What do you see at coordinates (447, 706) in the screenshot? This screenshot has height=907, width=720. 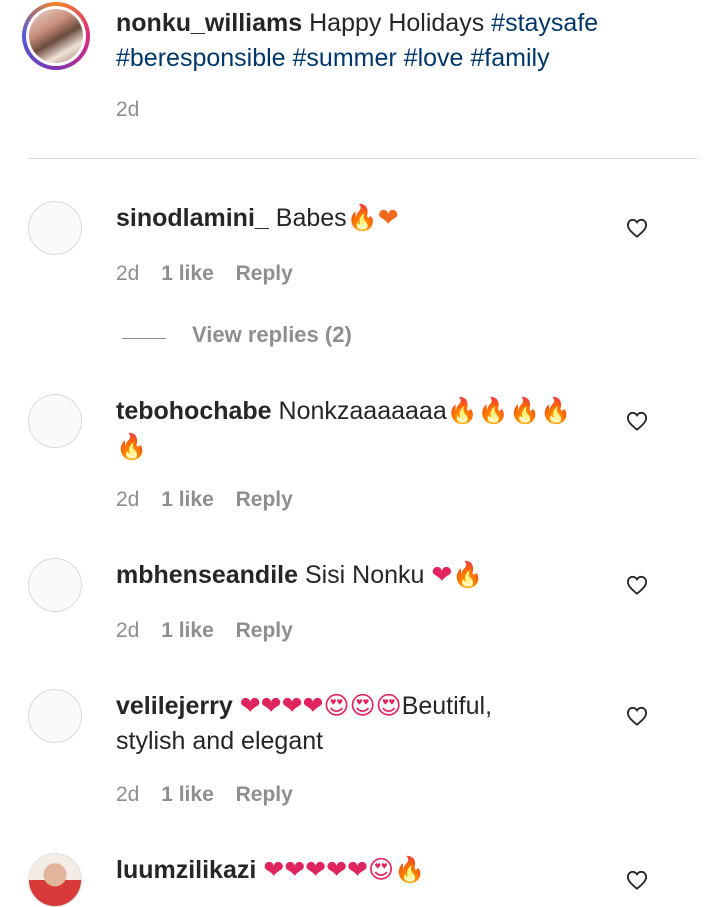 I see `comment-body: Beutiful,` at bounding box center [447, 706].